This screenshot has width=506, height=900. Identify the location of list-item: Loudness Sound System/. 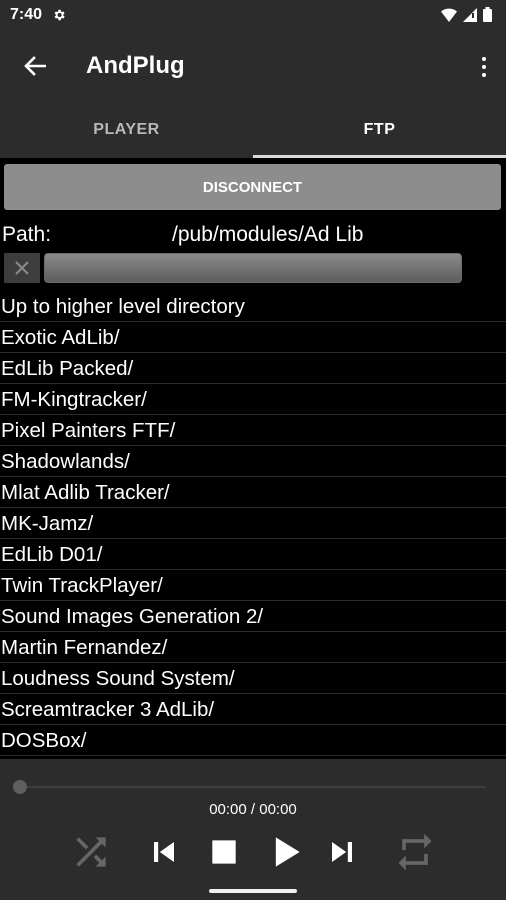
(253, 678).